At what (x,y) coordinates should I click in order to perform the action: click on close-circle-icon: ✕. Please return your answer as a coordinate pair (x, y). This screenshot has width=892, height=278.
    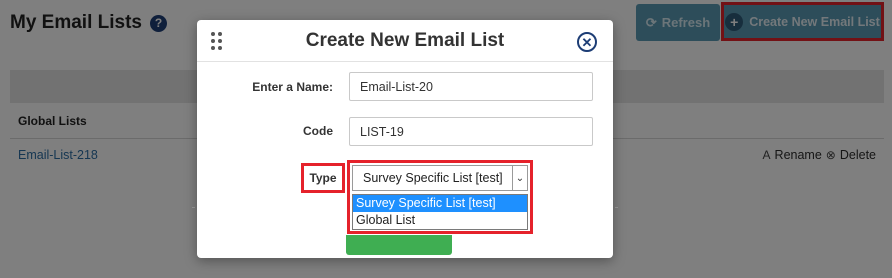
    Looking at the image, I should click on (587, 42).